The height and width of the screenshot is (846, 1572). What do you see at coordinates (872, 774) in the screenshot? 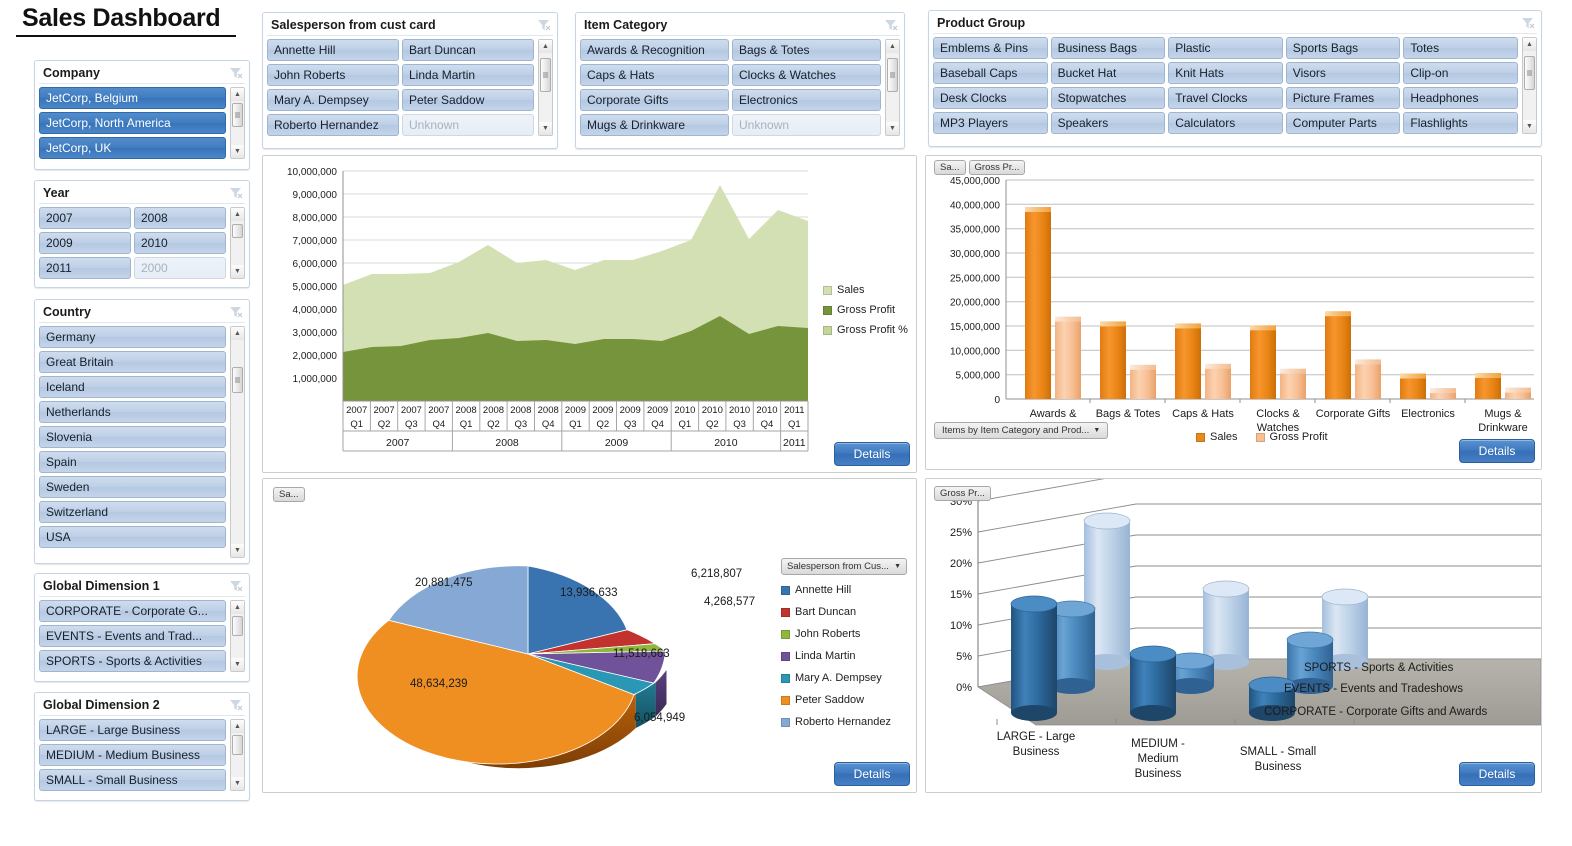
I see `details-button-pie-chart: Details` at bounding box center [872, 774].